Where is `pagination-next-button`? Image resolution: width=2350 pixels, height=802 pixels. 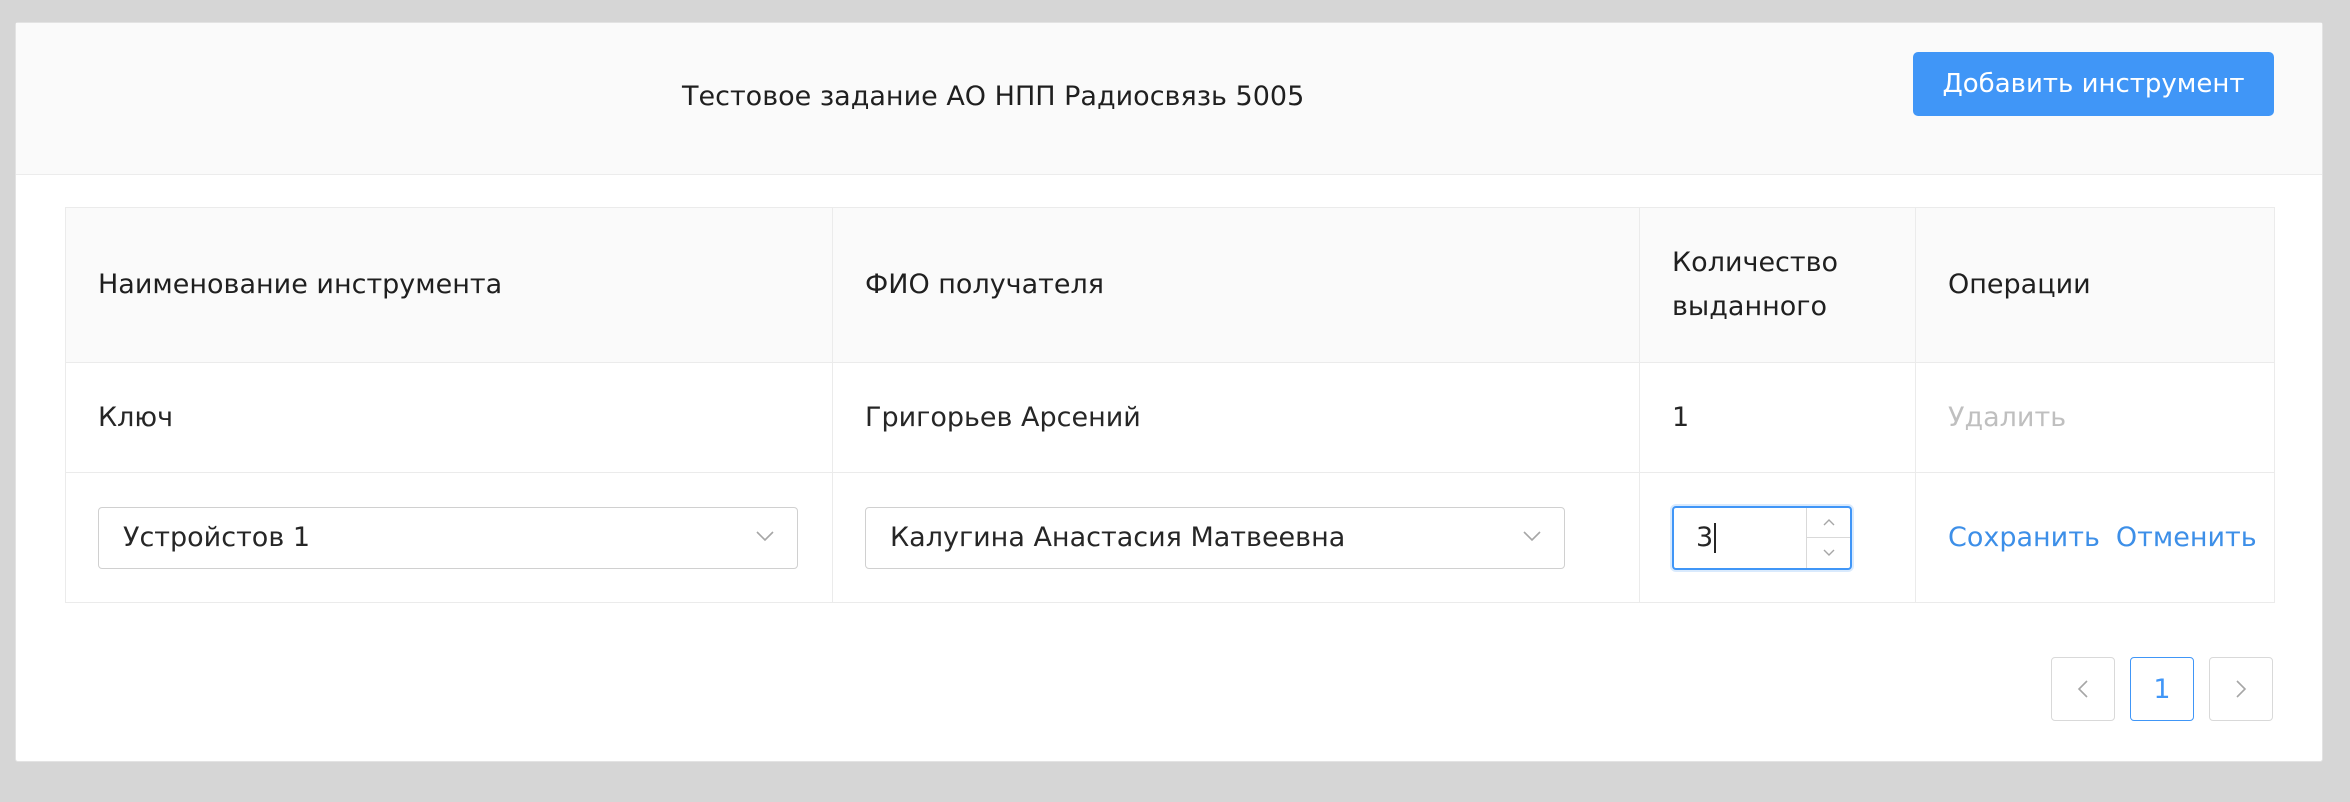
pagination-next-button is located at coordinates (2241, 689).